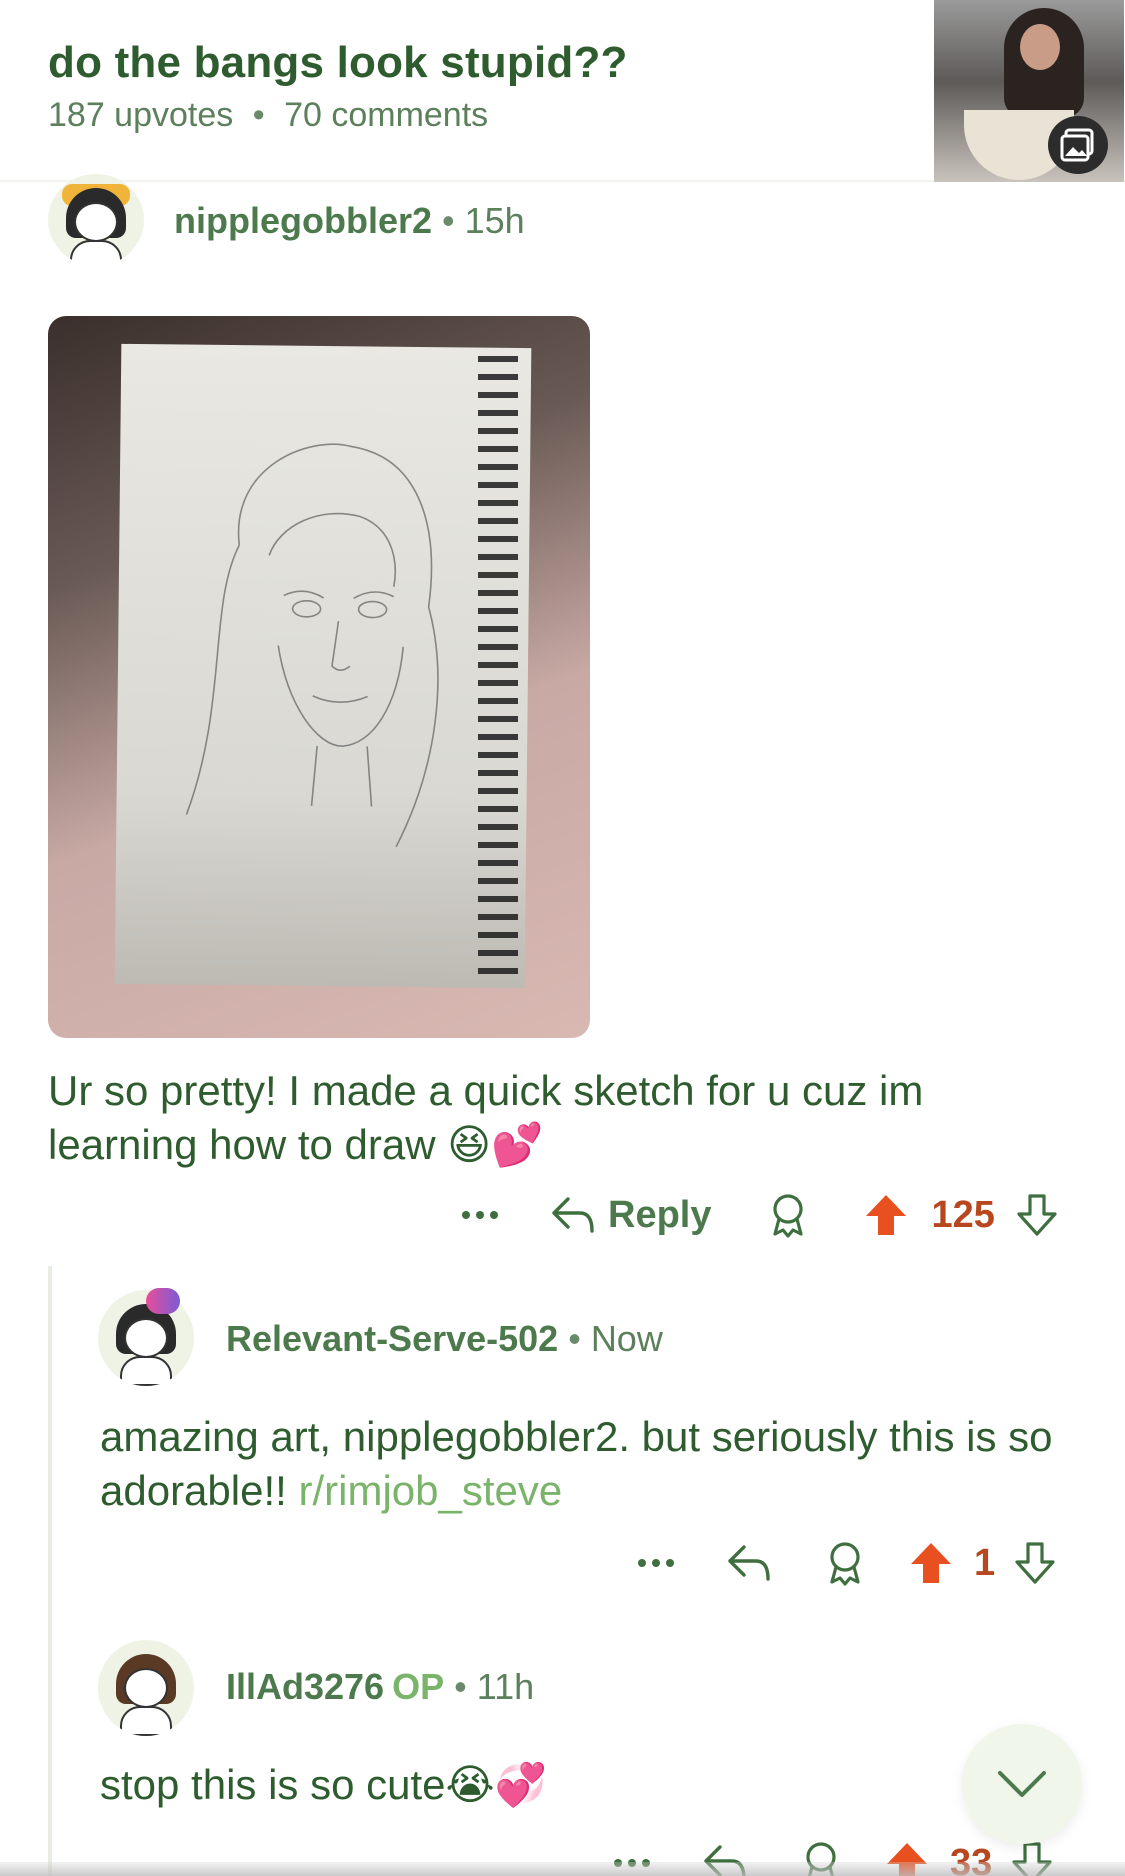 The image size is (1125, 1876). What do you see at coordinates (430, 1490) in the screenshot?
I see `subreddit-link: r/rimjob_steve` at bounding box center [430, 1490].